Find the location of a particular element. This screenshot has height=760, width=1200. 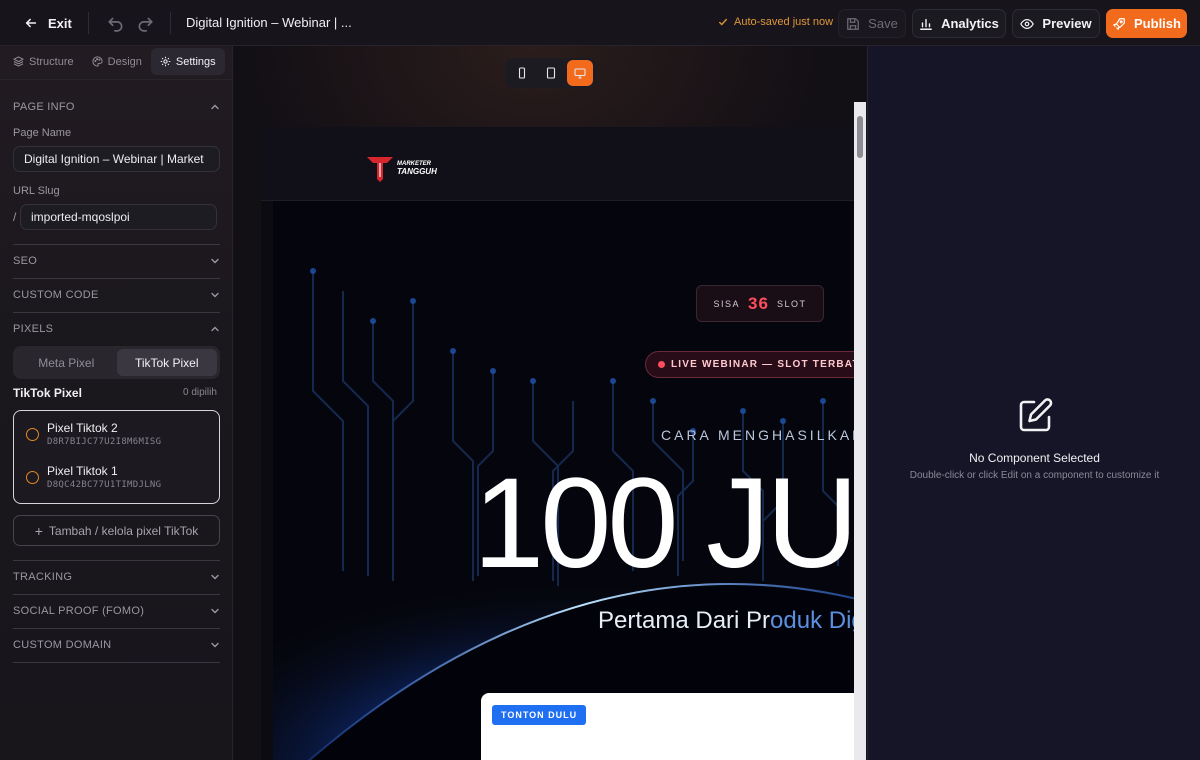

publish-button: Publish is located at coordinates (1146, 23).